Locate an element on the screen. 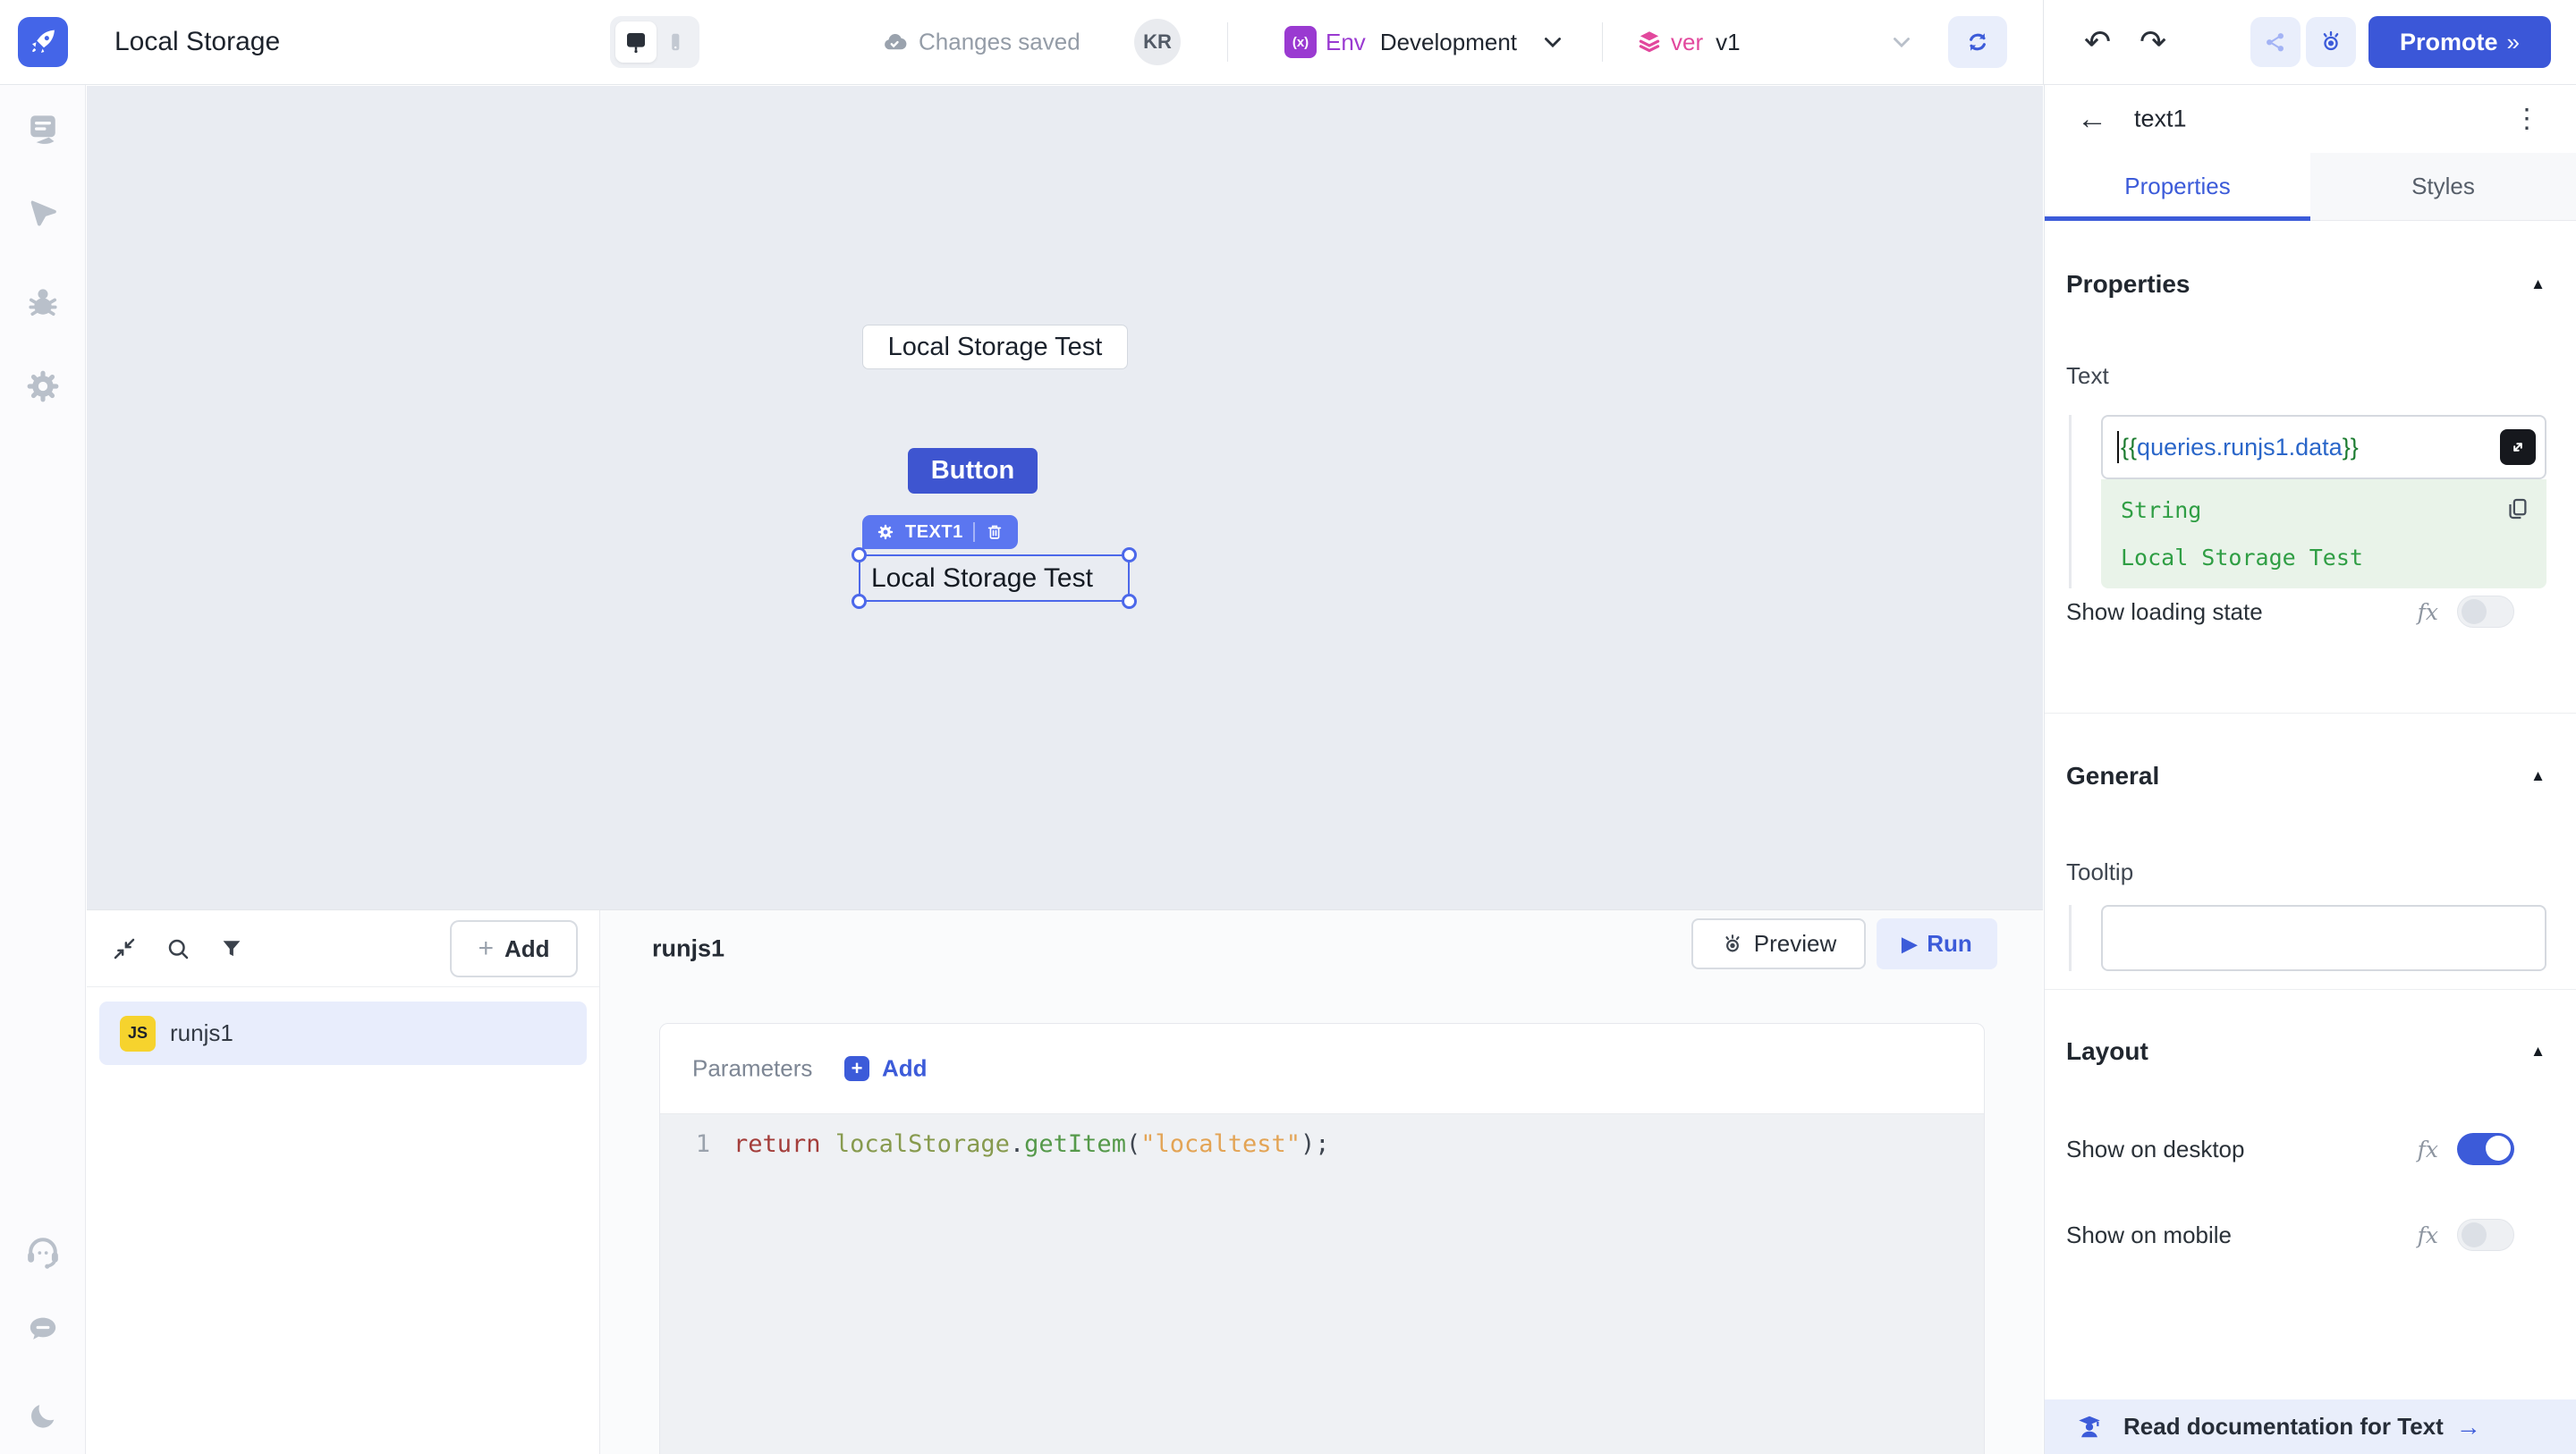  text-cursor is located at coordinates (2118, 447).